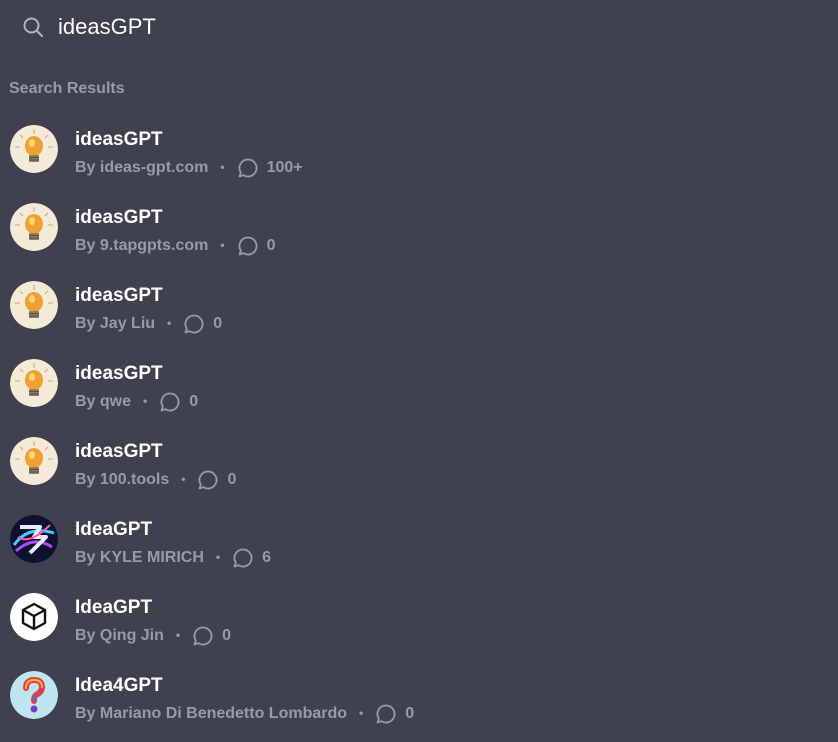 The height and width of the screenshot is (742, 838). I want to click on result-meta: By Qing Jin • 0, so click(153, 636).